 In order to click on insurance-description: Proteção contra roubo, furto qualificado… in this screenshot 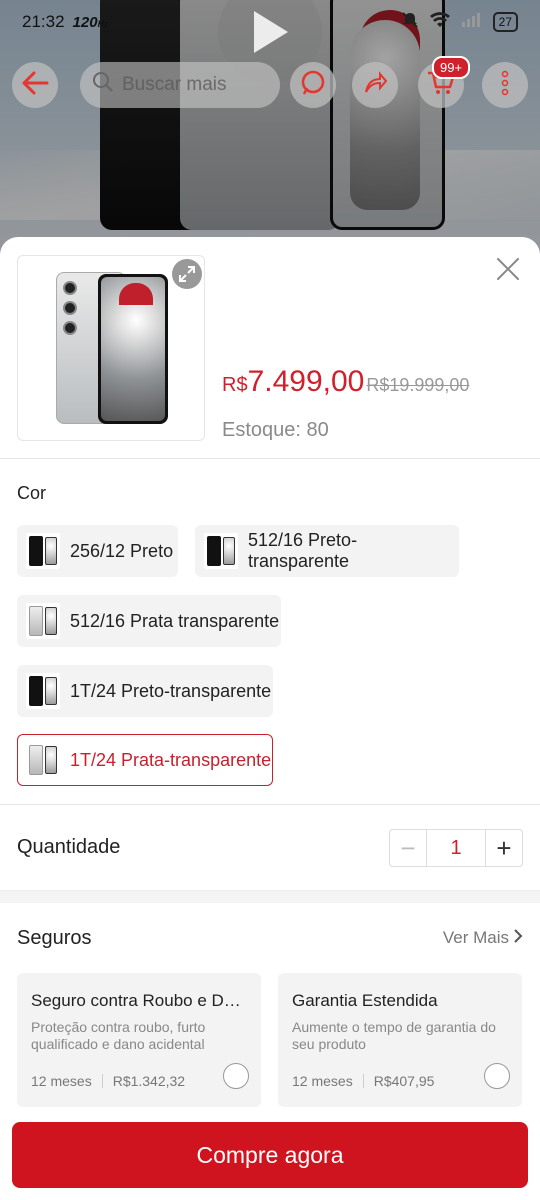, I will do `click(118, 1035)`.